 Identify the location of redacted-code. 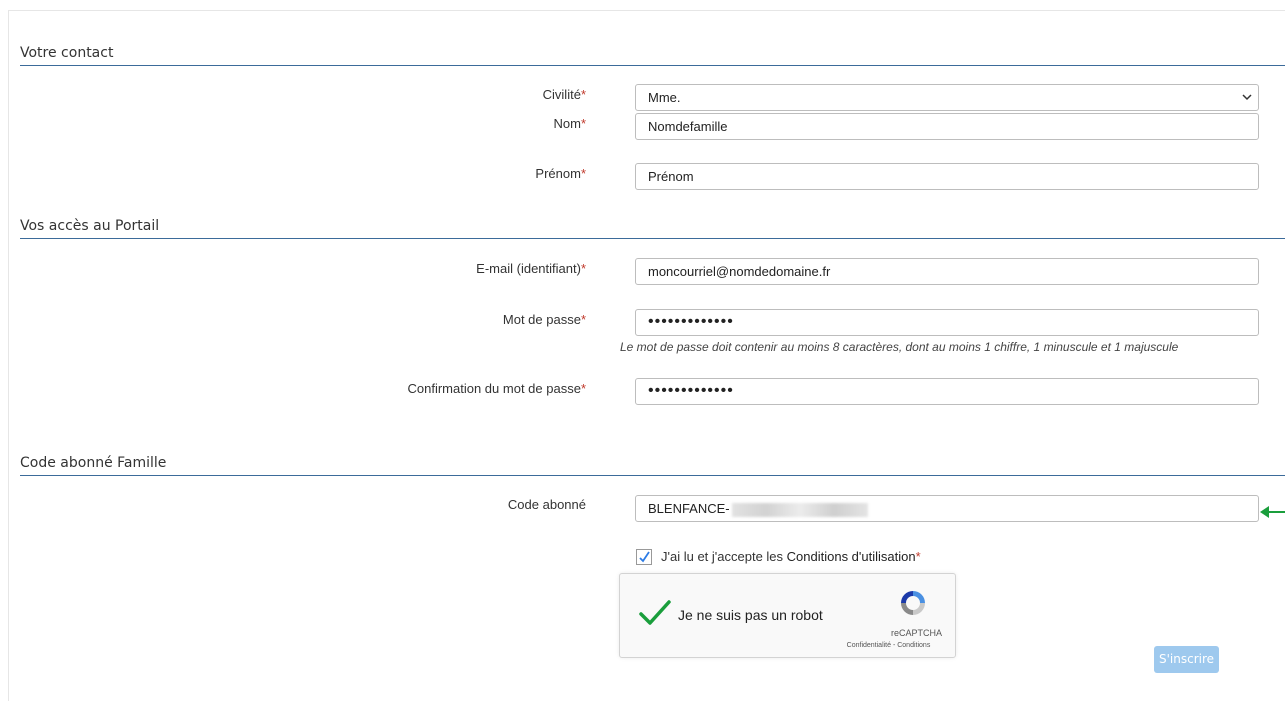
(799, 509).